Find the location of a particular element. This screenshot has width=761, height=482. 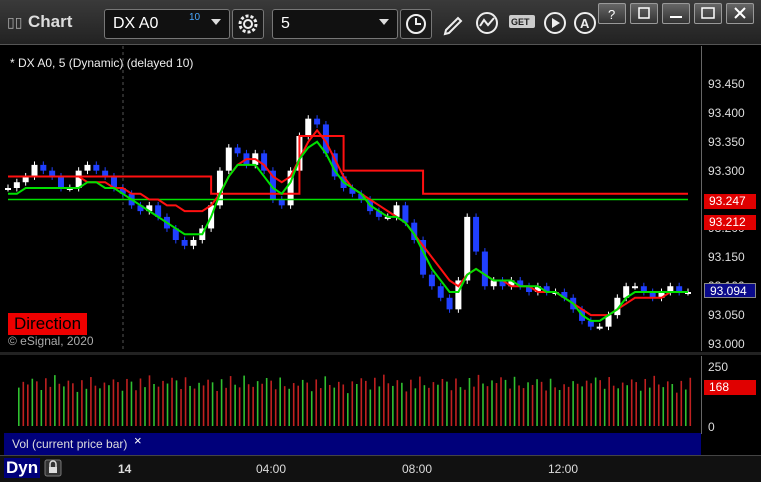

settings-button is located at coordinates (248, 24).